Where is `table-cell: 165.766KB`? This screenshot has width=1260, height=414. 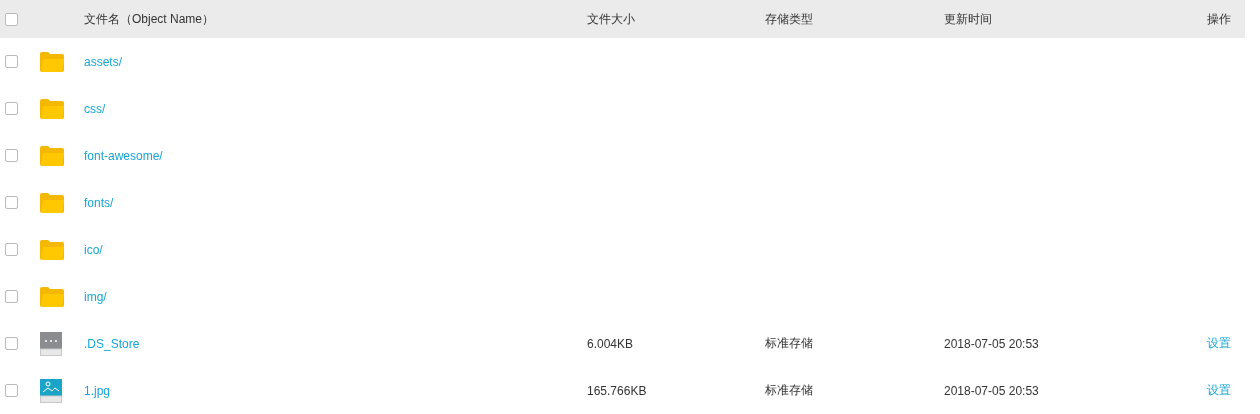 table-cell: 165.766KB is located at coordinates (617, 390).